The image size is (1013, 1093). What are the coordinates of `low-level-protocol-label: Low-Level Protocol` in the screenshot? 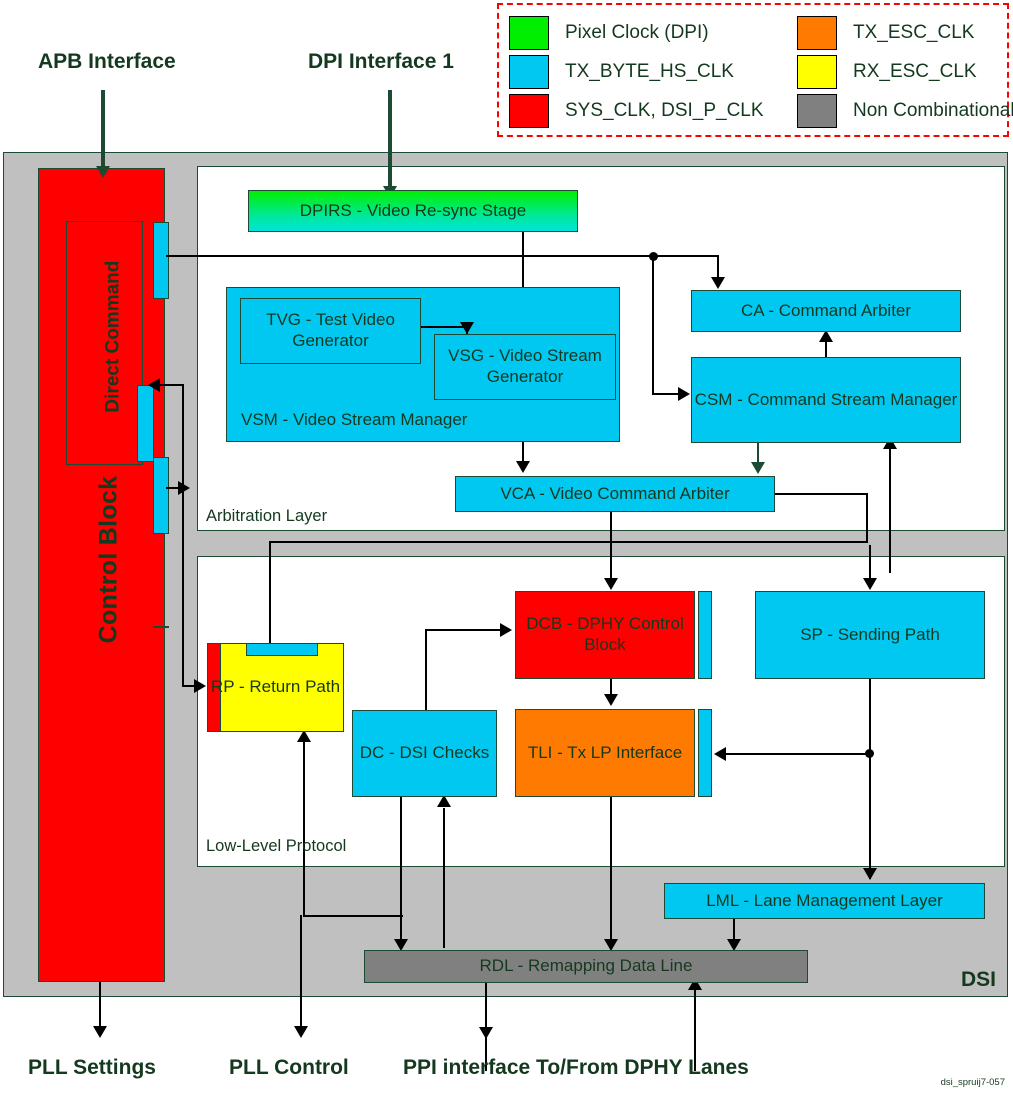 It's located at (276, 846).